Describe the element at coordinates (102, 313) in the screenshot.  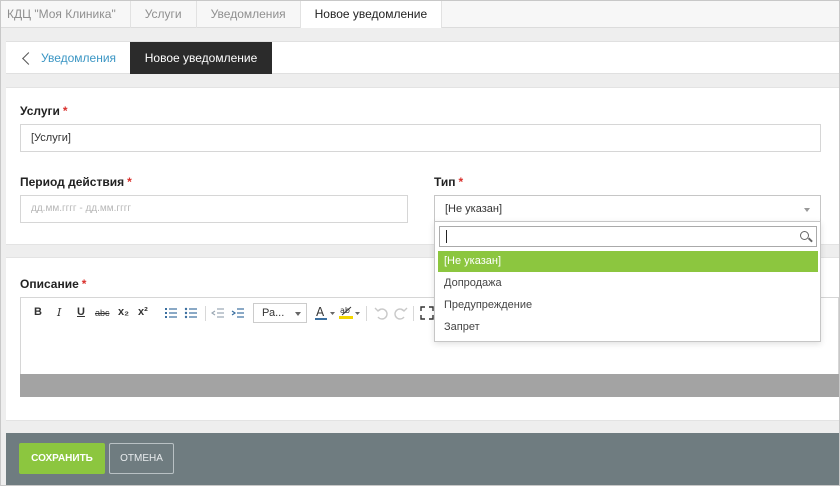
I see `strikethrough-button: abc` at that location.